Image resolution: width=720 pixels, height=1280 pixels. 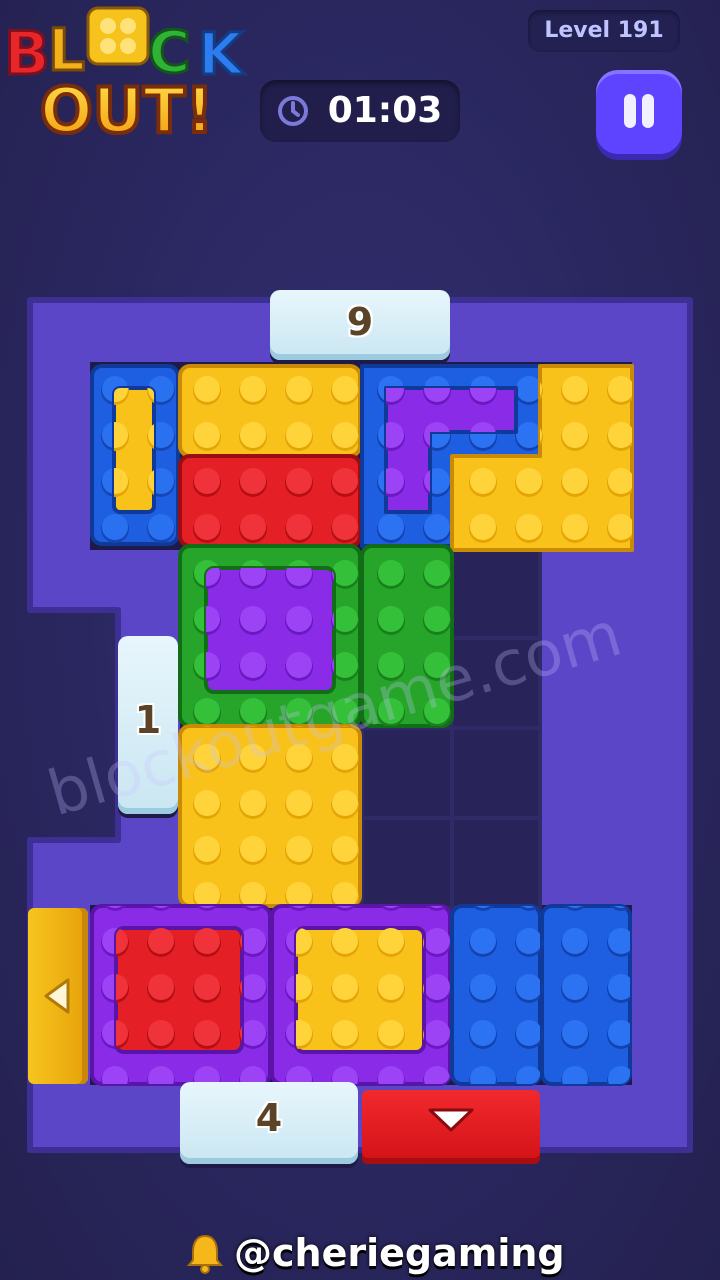 What do you see at coordinates (269, 1118) in the screenshot?
I see `gate-bottom-count: 4` at bounding box center [269, 1118].